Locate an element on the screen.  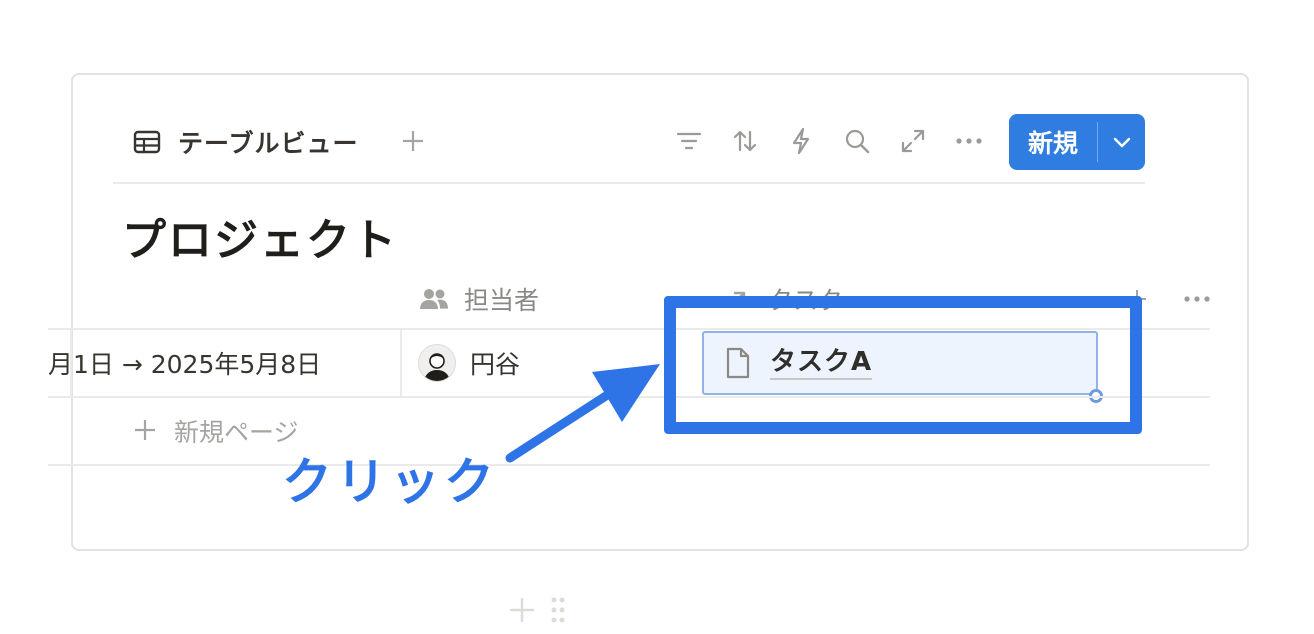
add-block-icon is located at coordinates (522, 612).